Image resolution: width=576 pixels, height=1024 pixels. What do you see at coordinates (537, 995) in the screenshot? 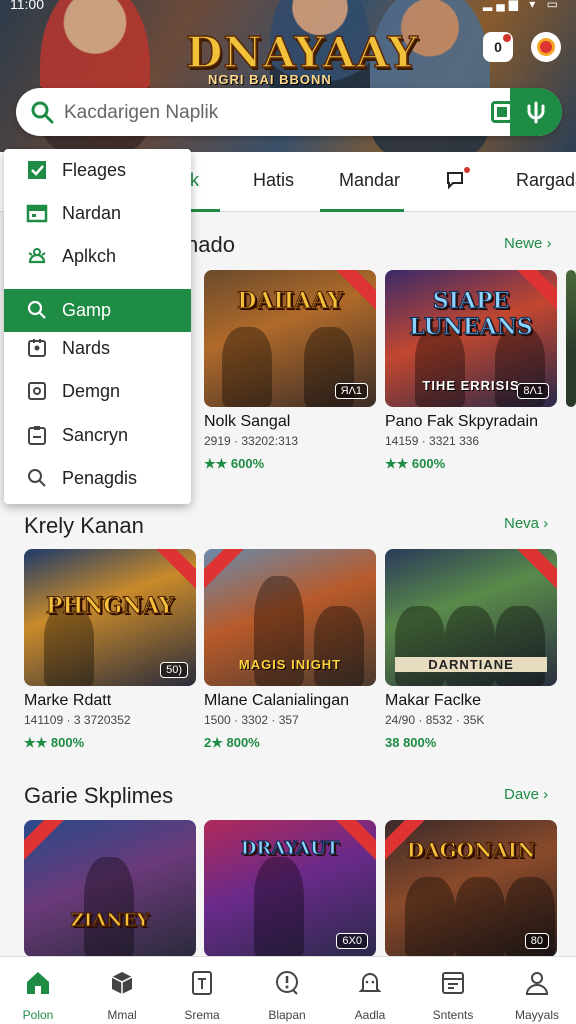
I see `nav-item-mayyals: Mayyals` at bounding box center [537, 995].